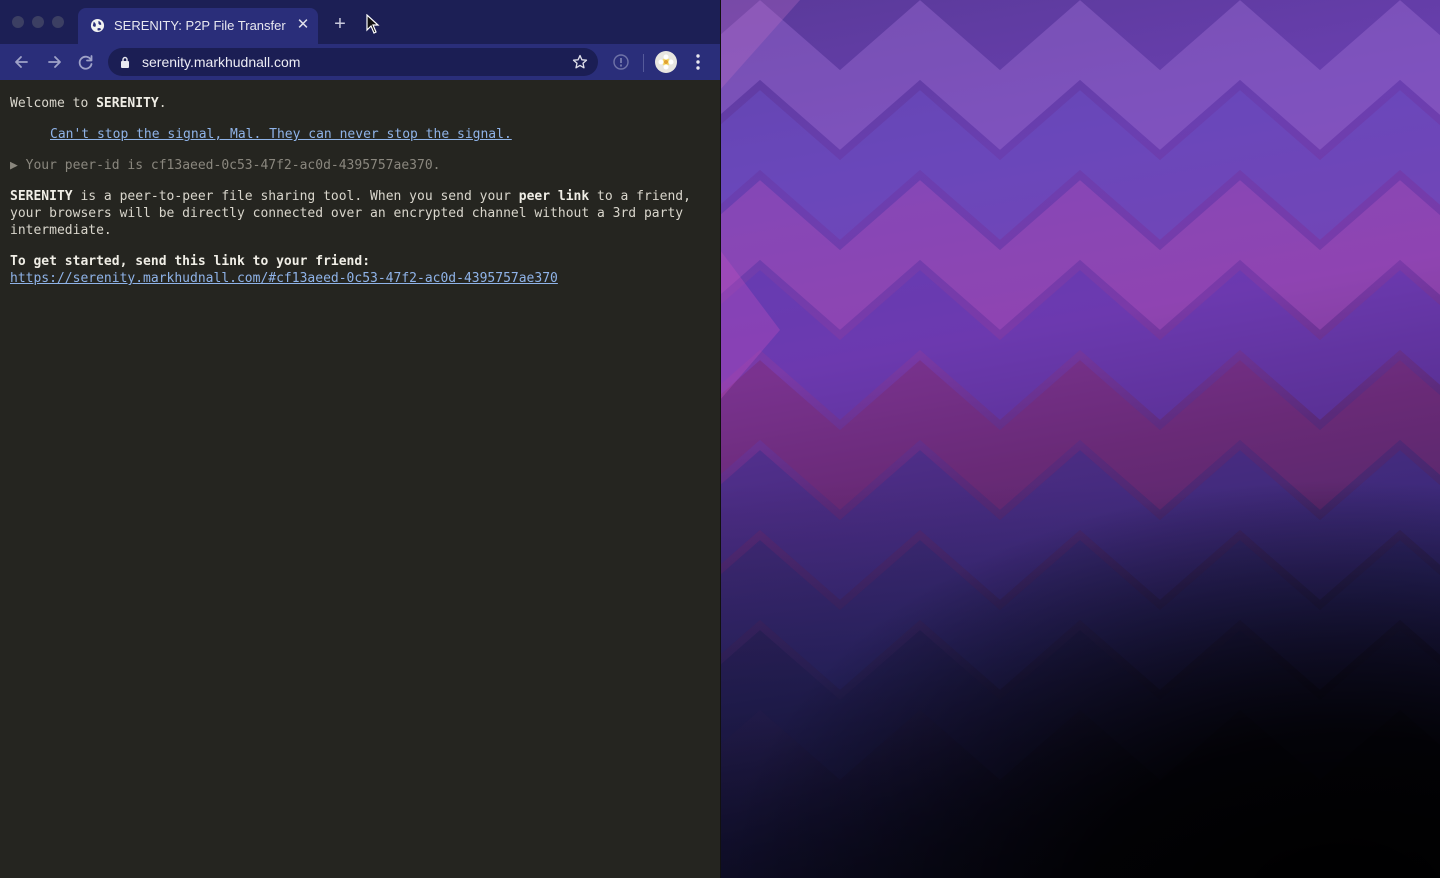  I want to click on window-close-button, so click(18, 22).